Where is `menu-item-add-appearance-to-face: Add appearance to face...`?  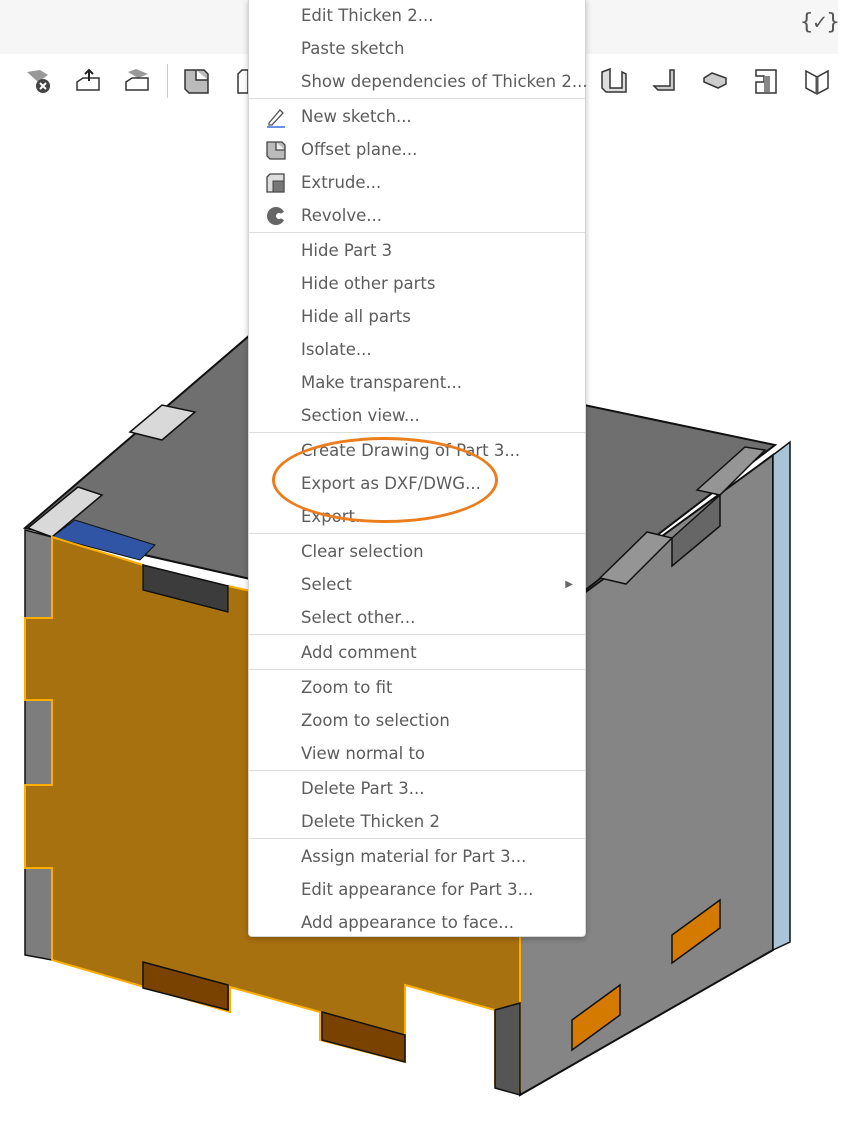 menu-item-add-appearance-to-face: Add appearance to face... is located at coordinates (417, 922).